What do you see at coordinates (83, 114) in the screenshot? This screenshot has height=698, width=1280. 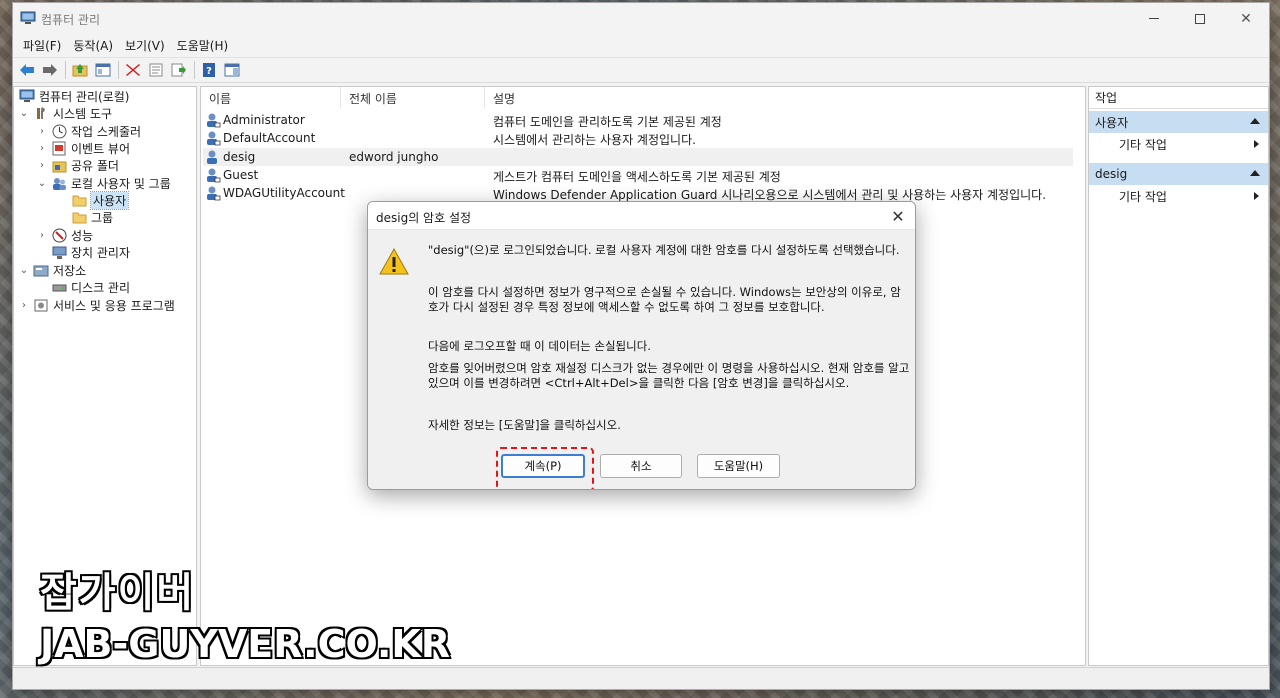 I see `tree-label: 시스템 도구` at bounding box center [83, 114].